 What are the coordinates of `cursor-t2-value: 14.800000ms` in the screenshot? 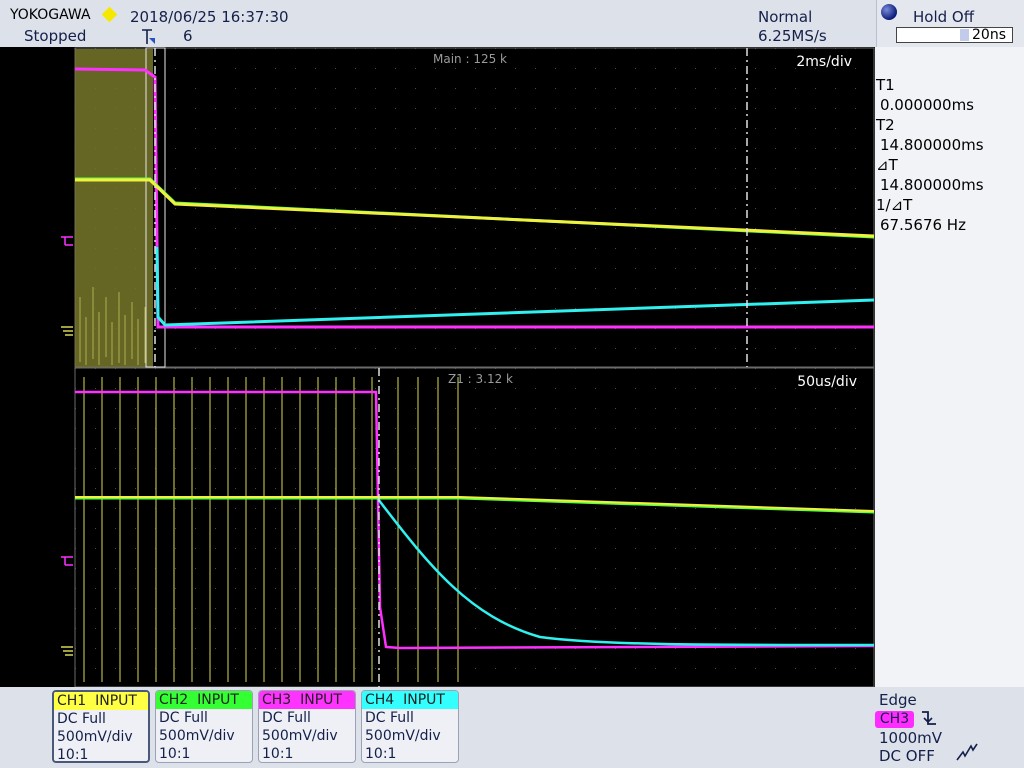 It's located at (932, 145).